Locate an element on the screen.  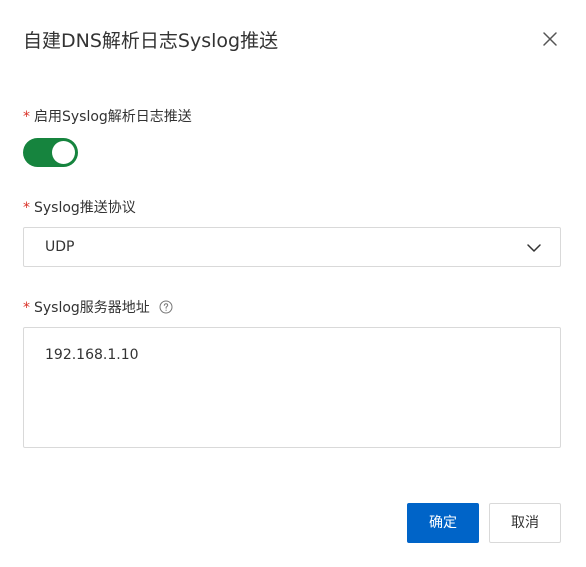
chevron-down-icon is located at coordinates (534, 248).